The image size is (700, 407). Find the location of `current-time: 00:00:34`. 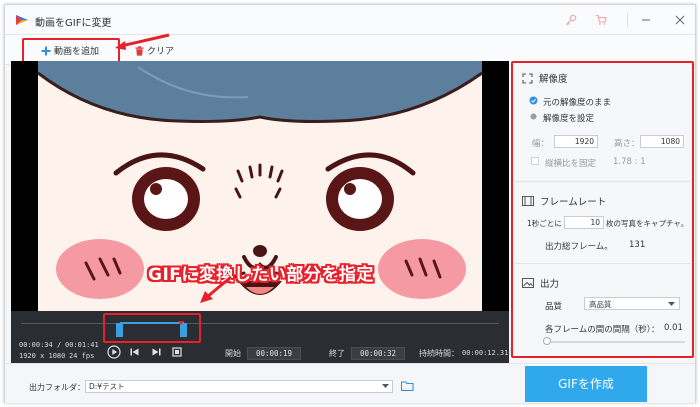

current-time: 00:00:34 is located at coordinates (36, 345).